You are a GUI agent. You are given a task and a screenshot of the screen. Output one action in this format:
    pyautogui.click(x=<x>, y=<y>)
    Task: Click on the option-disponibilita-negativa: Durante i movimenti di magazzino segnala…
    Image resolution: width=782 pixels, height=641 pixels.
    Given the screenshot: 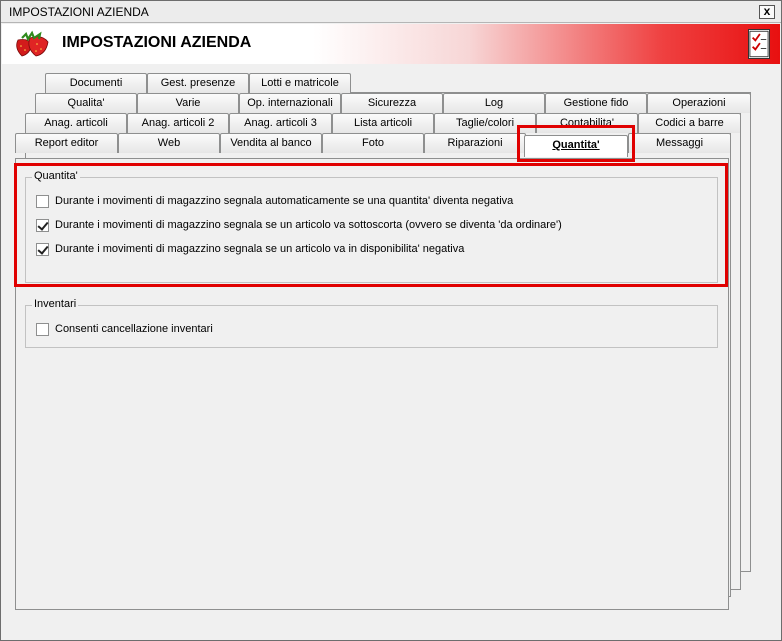 What is the action you would take?
    pyautogui.click(x=250, y=249)
    